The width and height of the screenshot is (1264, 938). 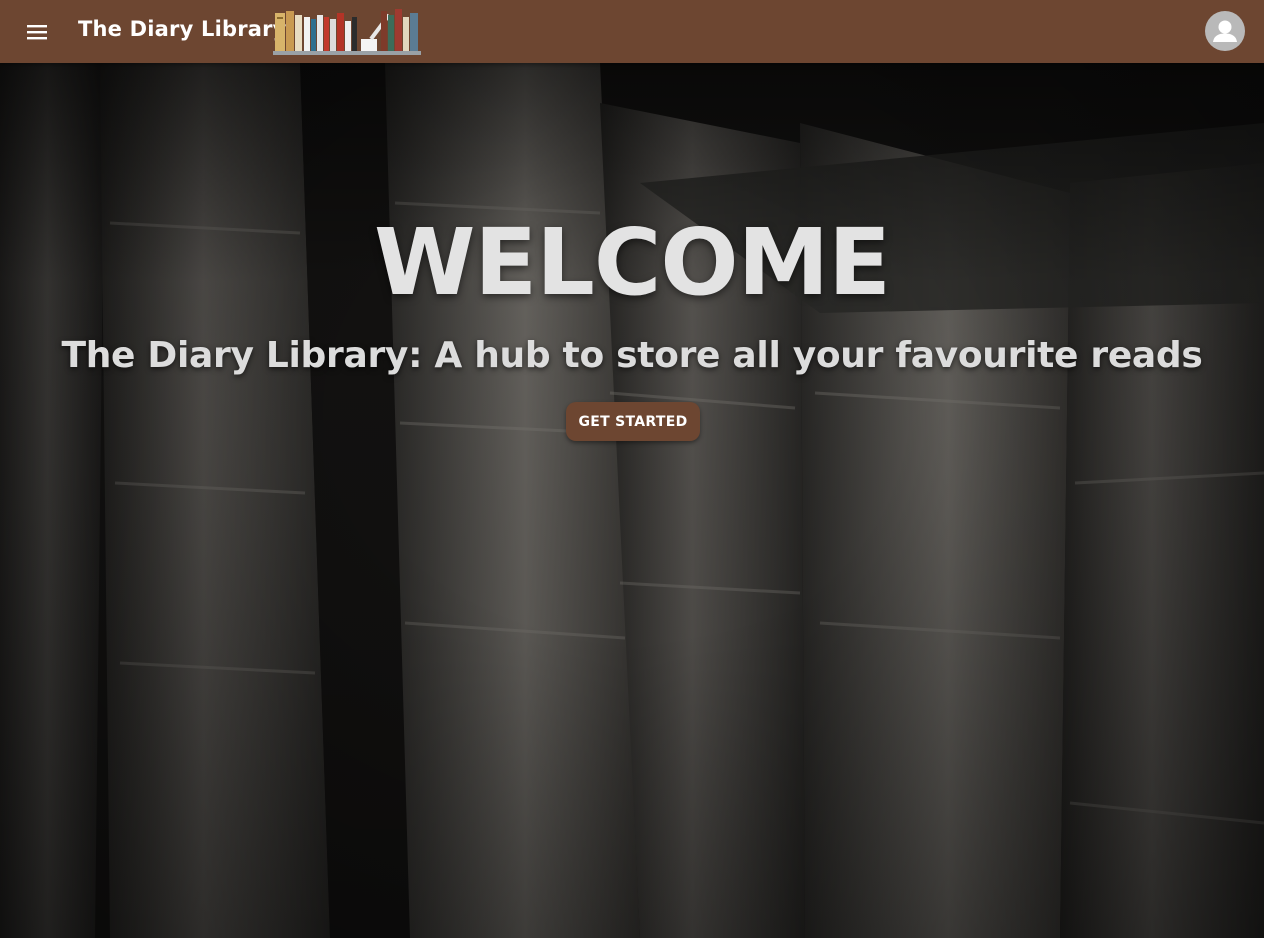 I want to click on account-avatar-icon, so click(x=1225, y=31).